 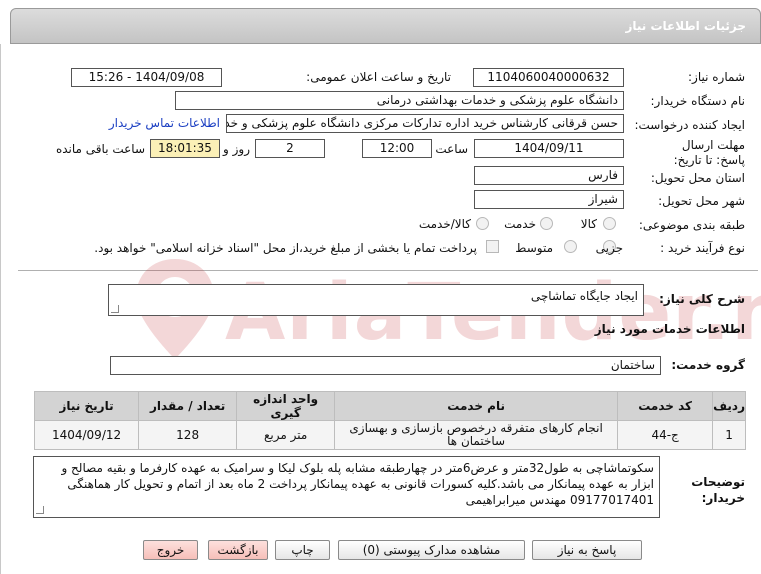 I want to click on title-bar: جزئیات اطلاعات نیاز, so click(x=385, y=26).